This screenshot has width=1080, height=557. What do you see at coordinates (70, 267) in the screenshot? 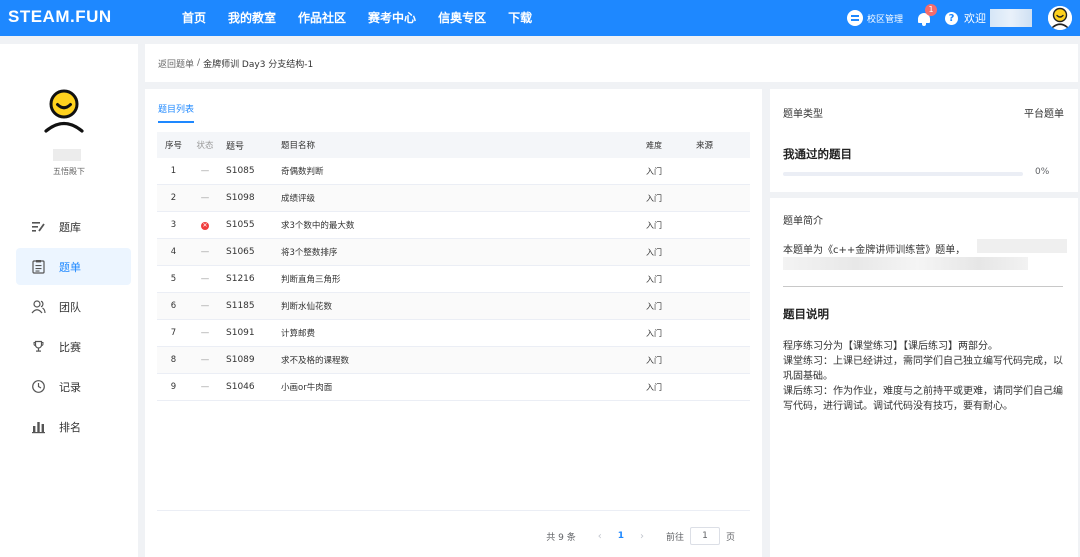
I see `sidebar-item-label: 题单` at bounding box center [70, 267].